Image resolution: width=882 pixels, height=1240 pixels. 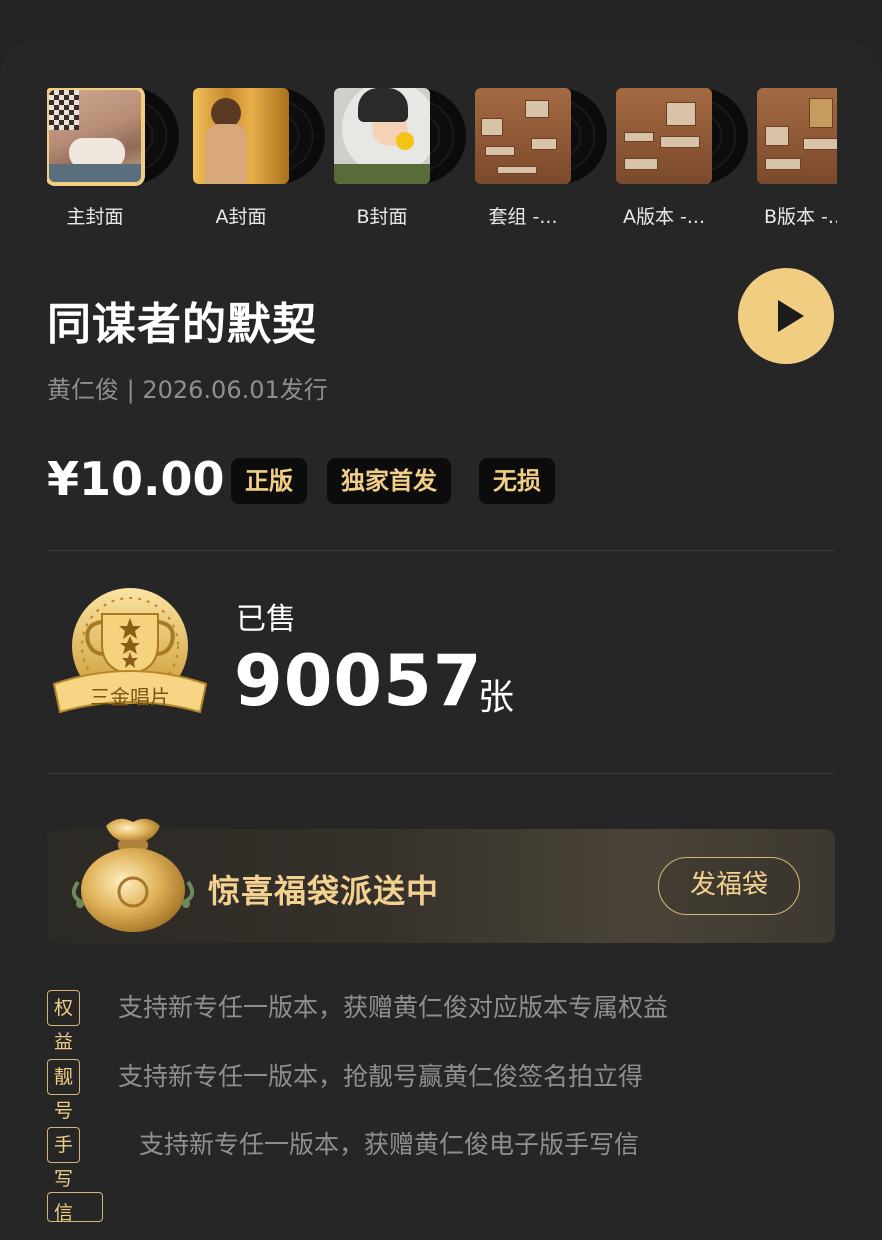 What do you see at coordinates (95, 217) in the screenshot?
I see `cover-label: 主封面` at bounding box center [95, 217].